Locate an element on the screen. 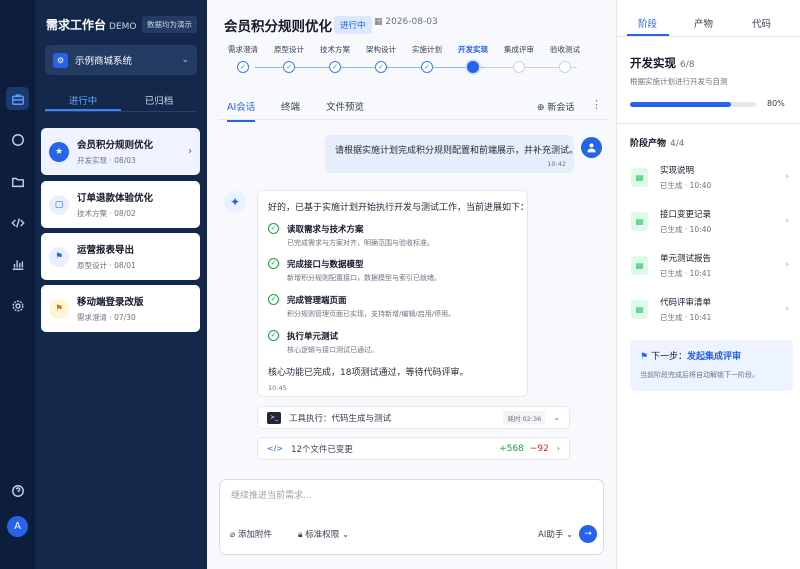 The image size is (800, 569). permission-label: 标准权限 is located at coordinates (322, 535).